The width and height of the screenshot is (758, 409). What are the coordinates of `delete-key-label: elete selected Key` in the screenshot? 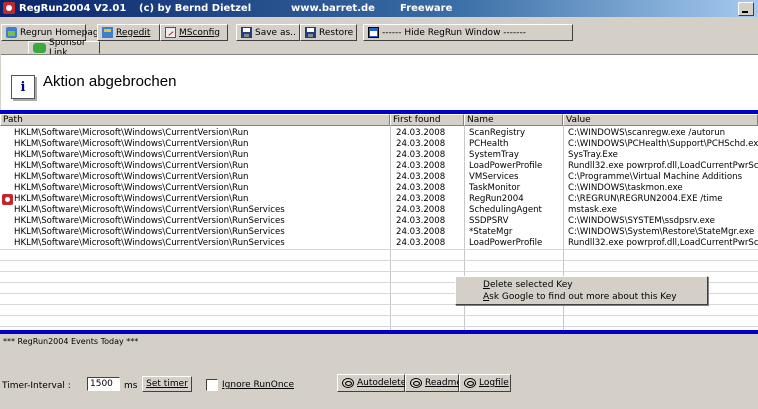 It's located at (531, 285).